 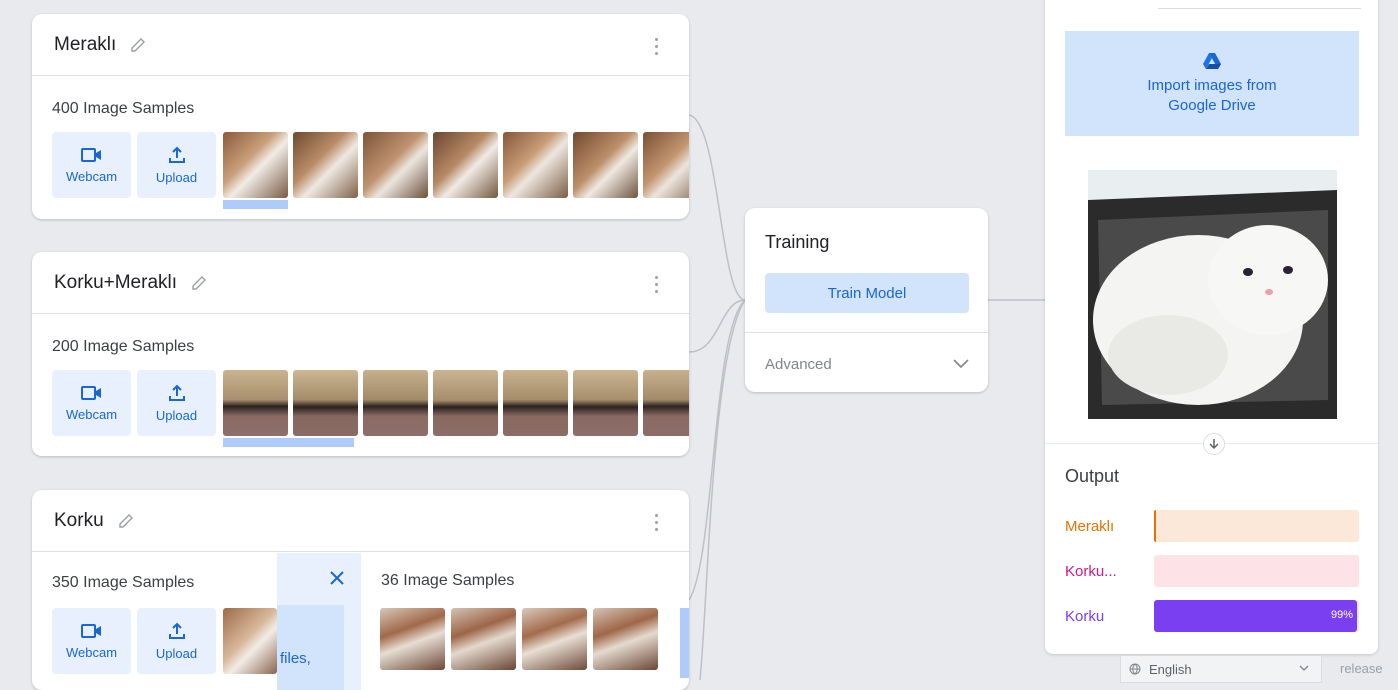 What do you see at coordinates (115, 283) in the screenshot?
I see `class-name: Korku+Meraklı` at bounding box center [115, 283].